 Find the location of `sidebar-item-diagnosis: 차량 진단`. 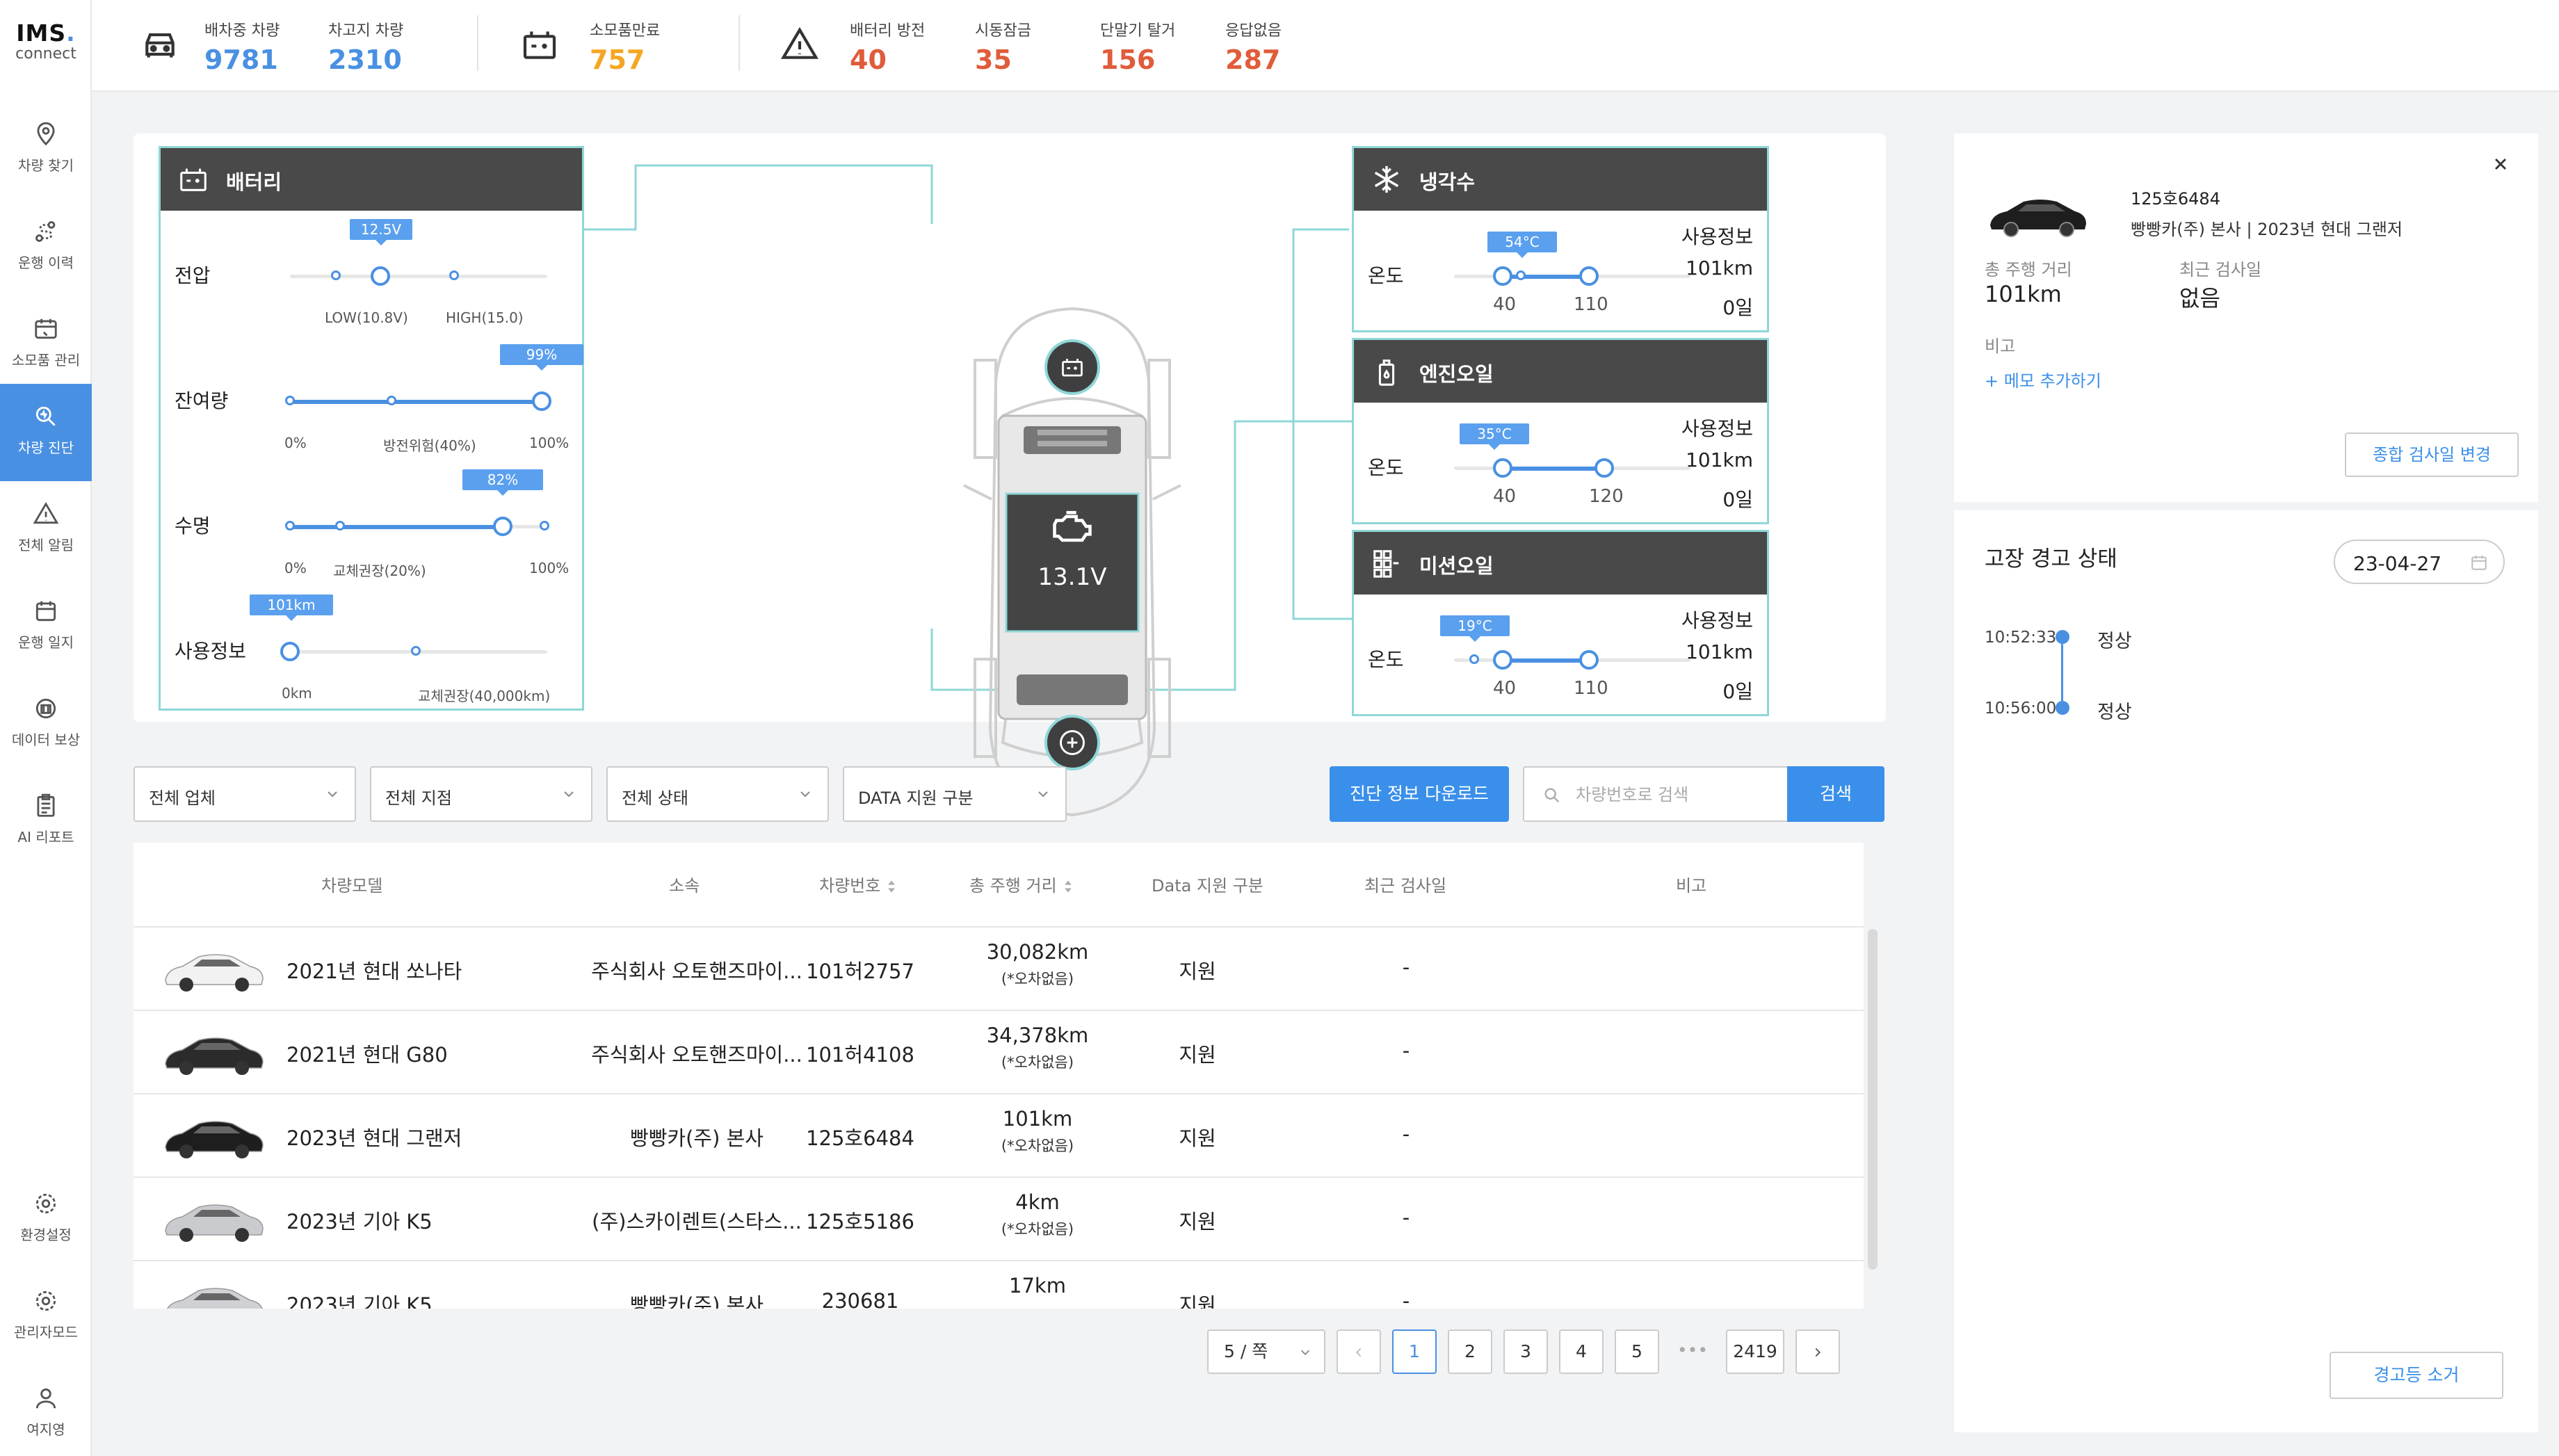

sidebar-item-diagnosis: 차량 진단 is located at coordinates (46, 432).